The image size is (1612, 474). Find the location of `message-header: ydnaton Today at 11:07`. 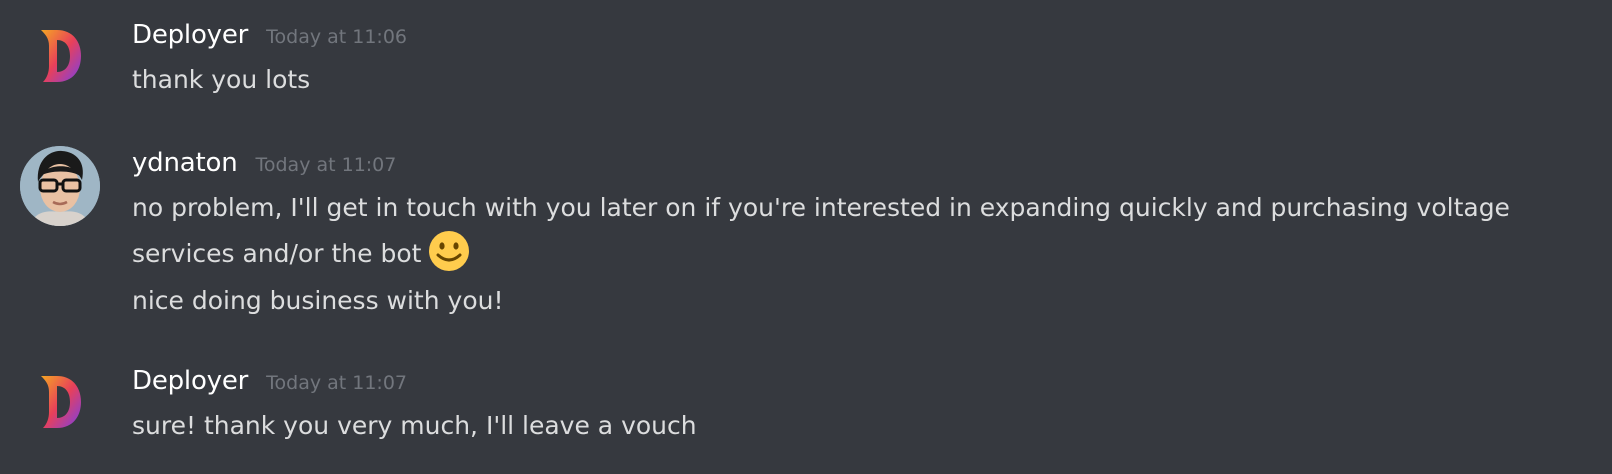

message-header: ydnaton Today at 11:07 is located at coordinates (264, 163).